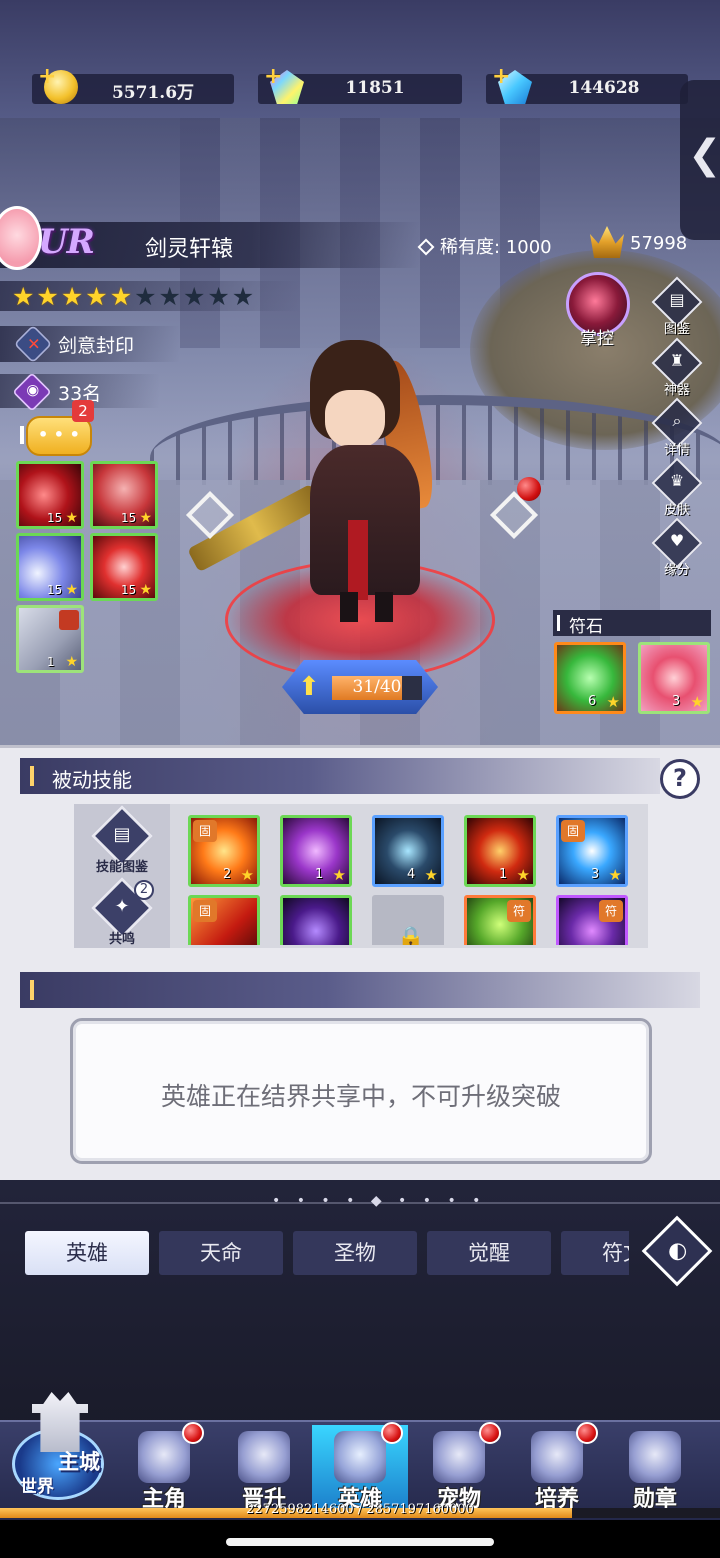  I want to click on skill-level: 1, so click(51, 662).